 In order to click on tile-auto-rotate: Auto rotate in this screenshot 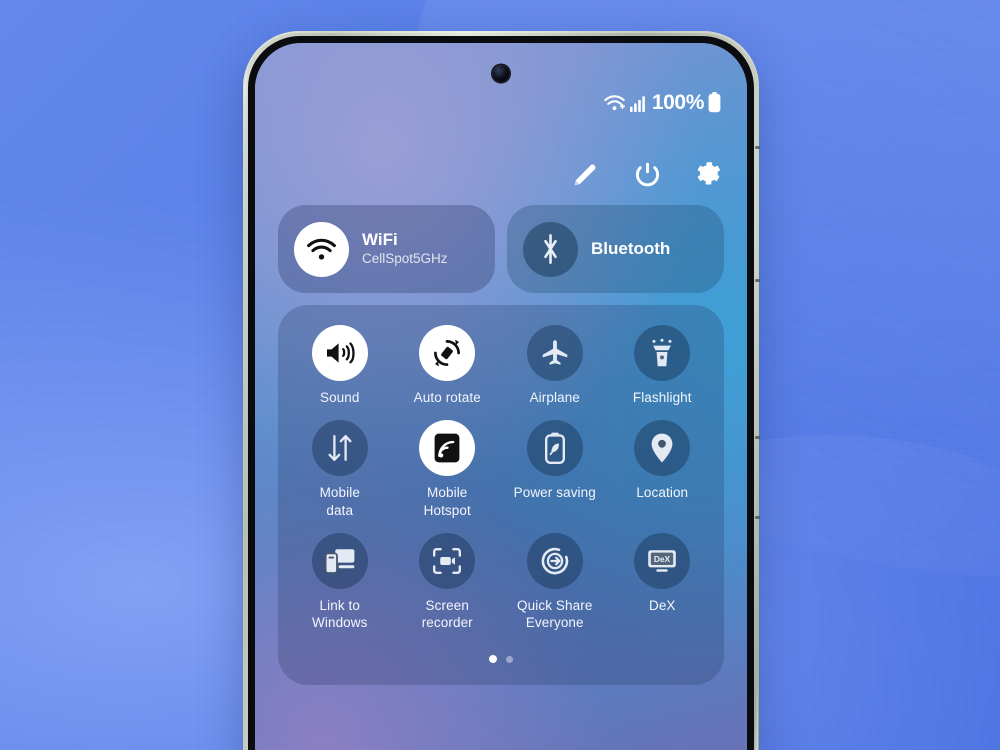, I will do `click(448, 372)`.